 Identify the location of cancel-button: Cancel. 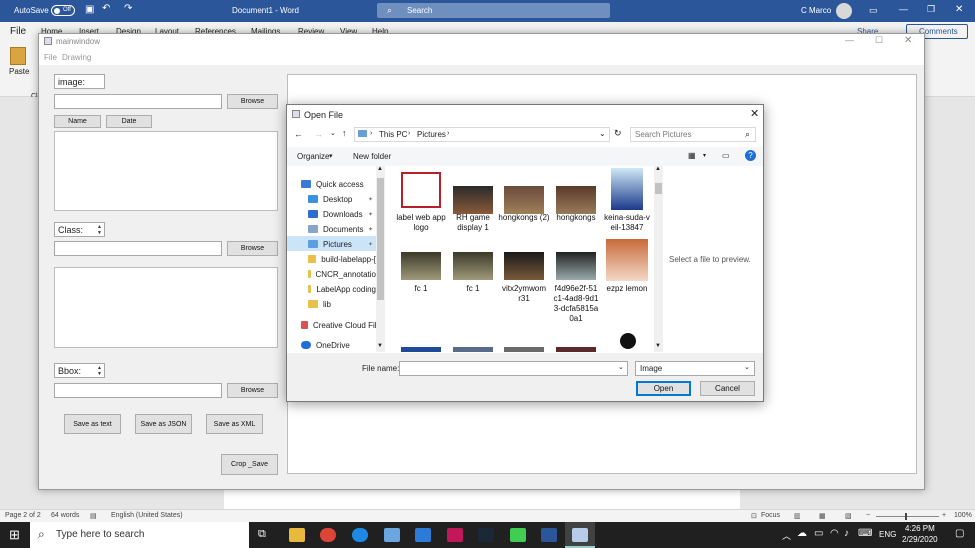
(727, 388).